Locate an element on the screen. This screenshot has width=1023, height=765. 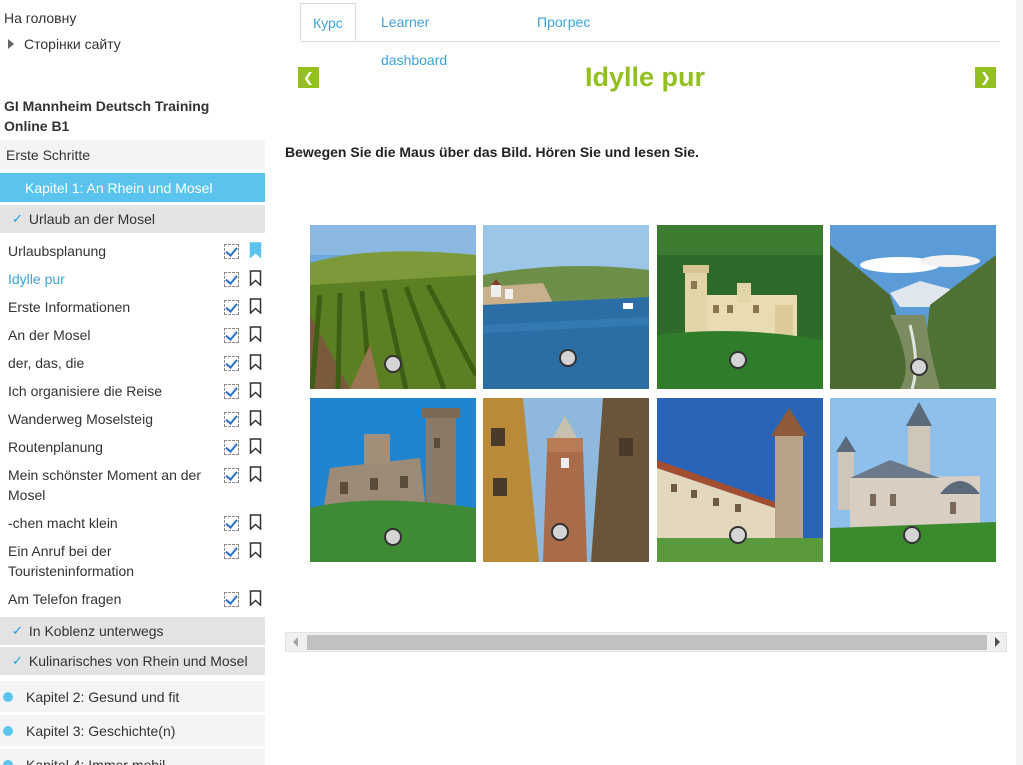
castle-ruin-image is located at coordinates (393, 480).